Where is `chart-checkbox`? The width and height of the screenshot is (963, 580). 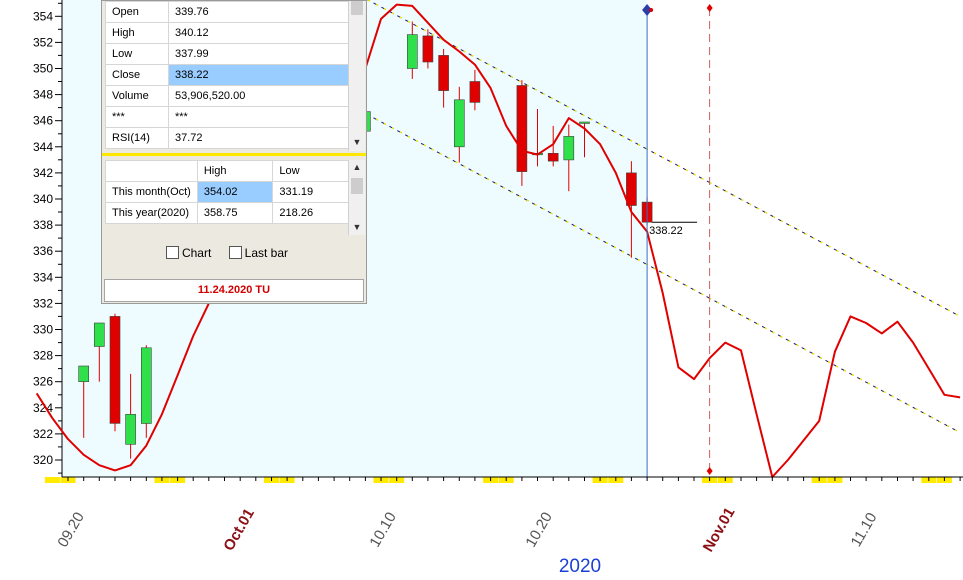 chart-checkbox is located at coordinates (172, 253).